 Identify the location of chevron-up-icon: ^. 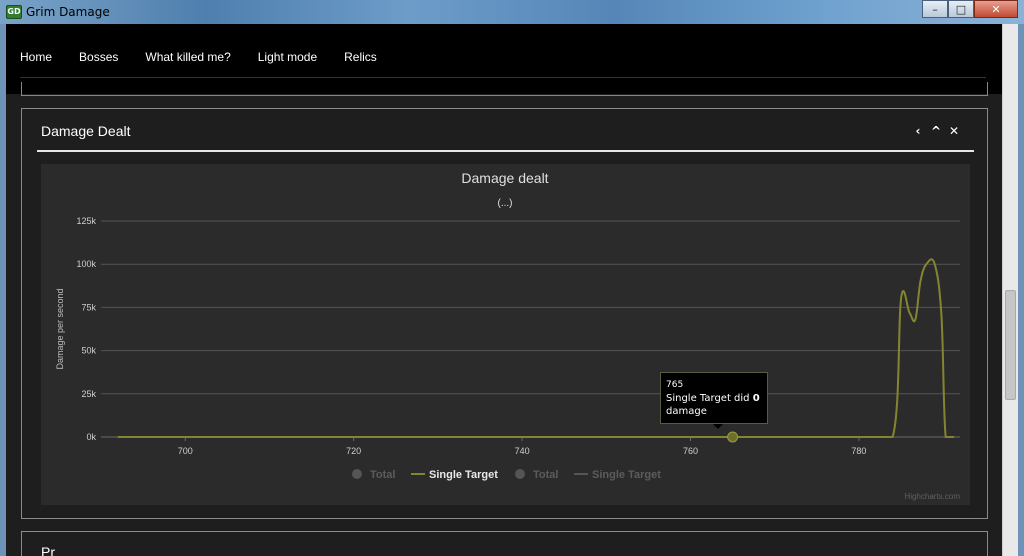
(936, 131).